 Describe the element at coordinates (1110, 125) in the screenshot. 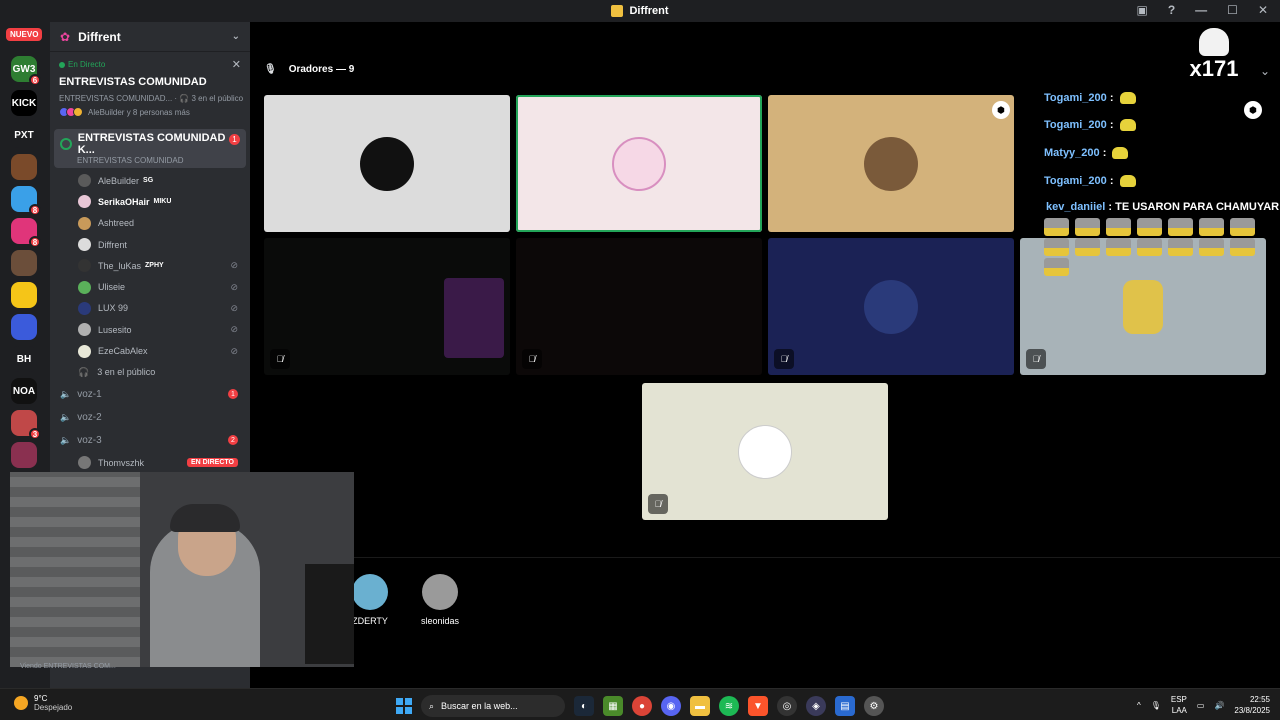

I see `chat-text: :` at that location.